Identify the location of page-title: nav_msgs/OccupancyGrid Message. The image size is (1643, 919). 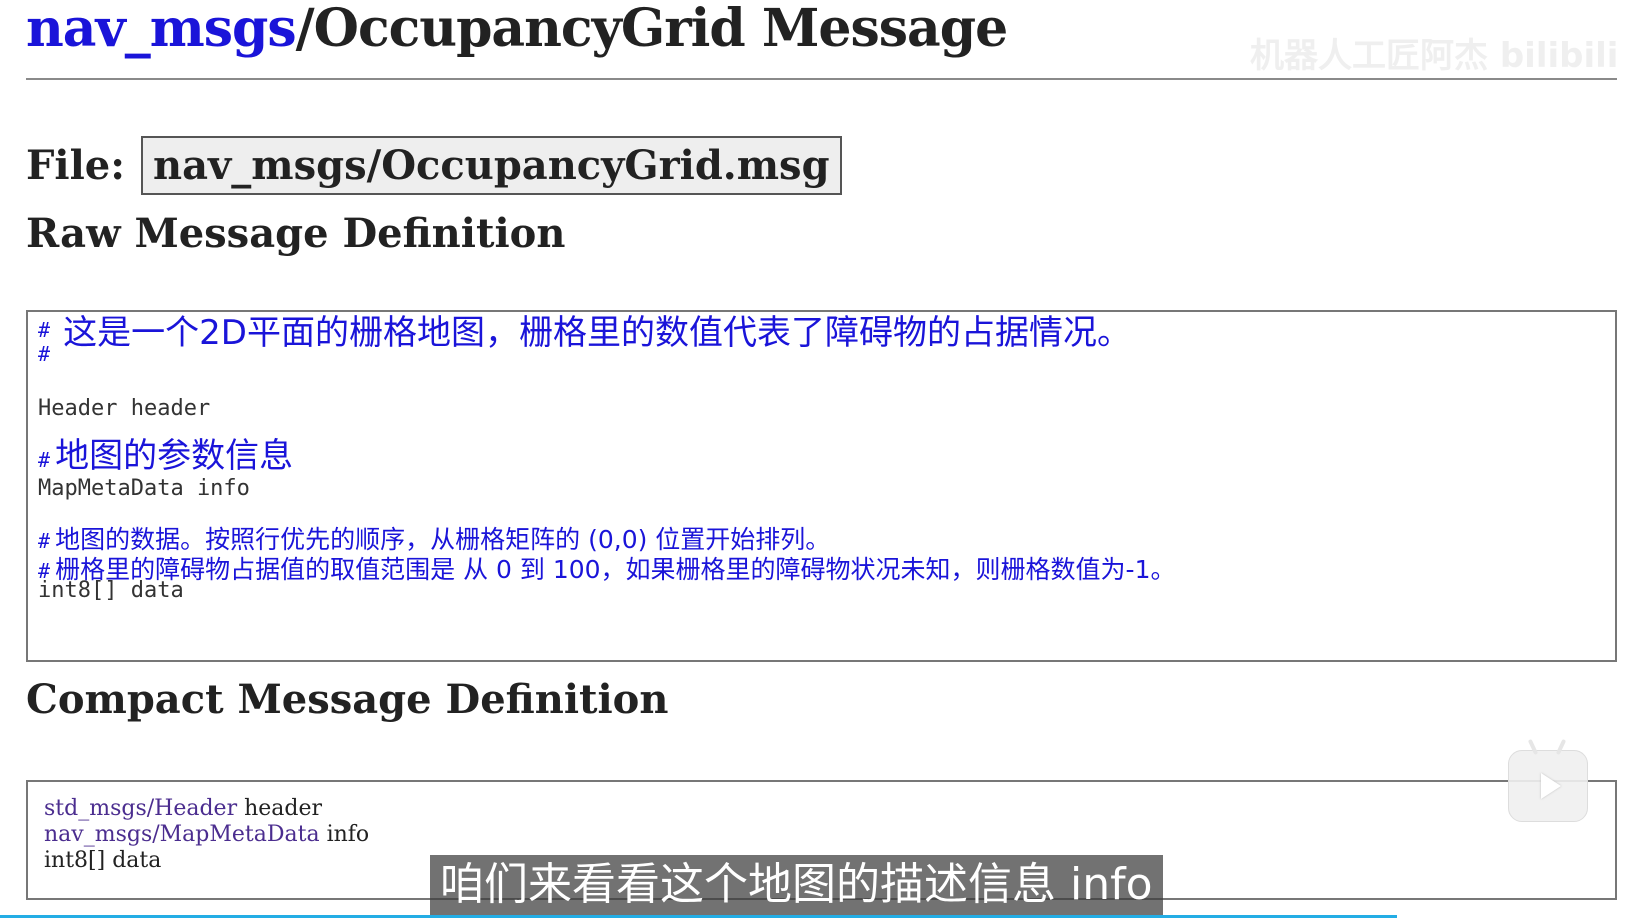
(517, 29).